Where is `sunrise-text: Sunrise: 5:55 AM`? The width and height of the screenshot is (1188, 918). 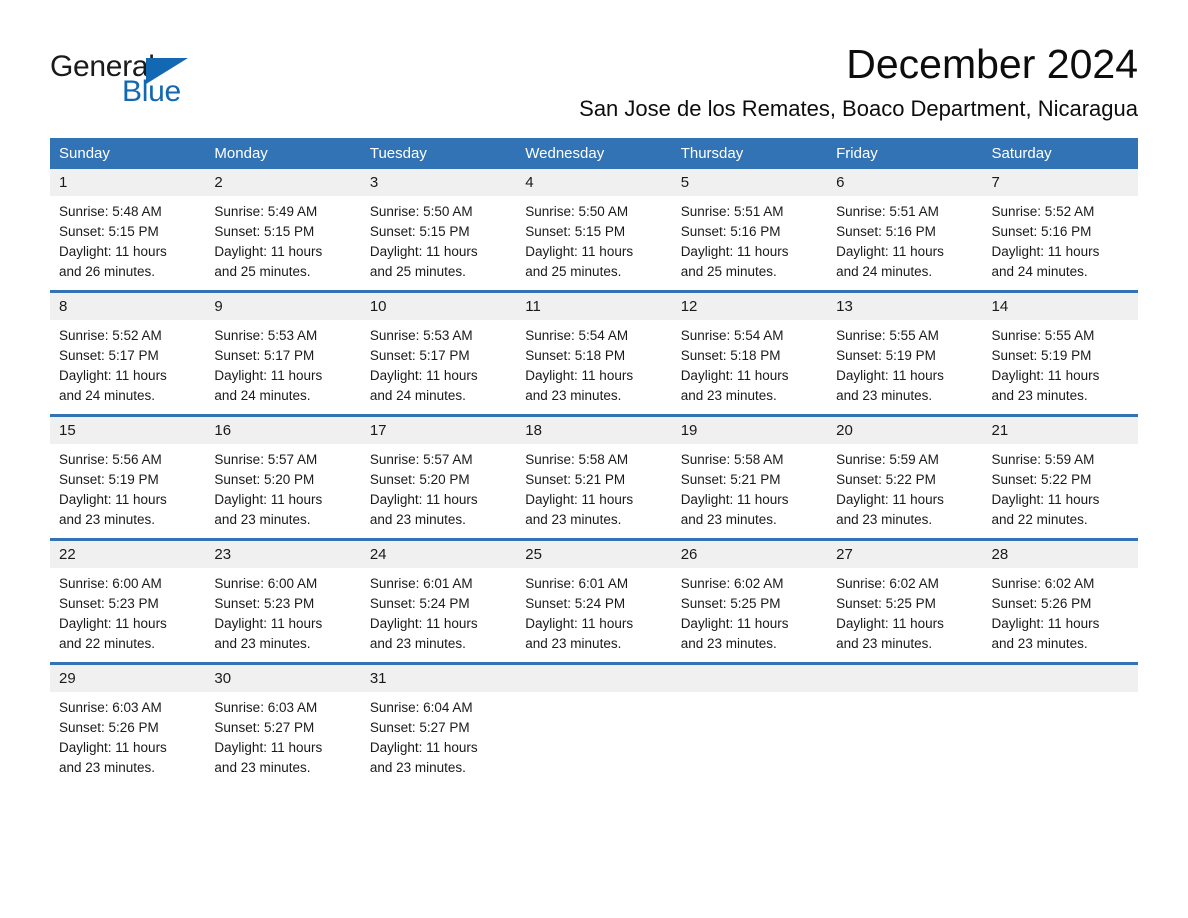
sunrise-text: Sunrise: 5:55 AM is located at coordinates (1043, 336).